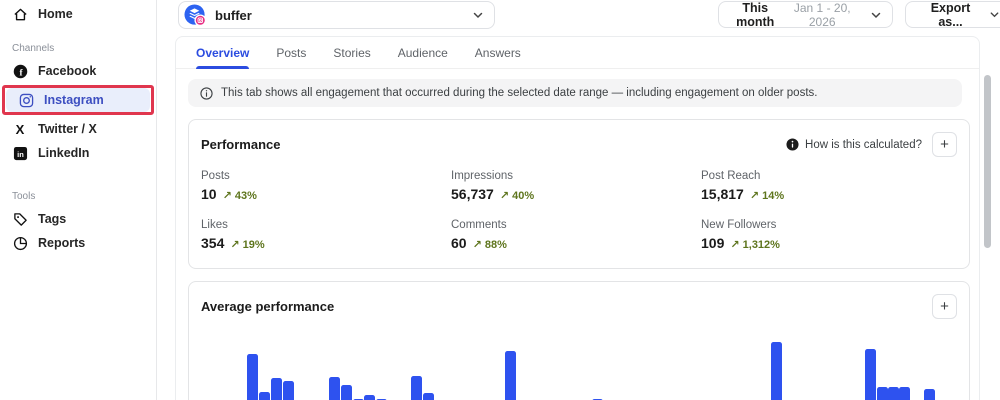 This screenshot has width=1000, height=400. I want to click on sidebar-section-title-tools: Tools, so click(24, 196).